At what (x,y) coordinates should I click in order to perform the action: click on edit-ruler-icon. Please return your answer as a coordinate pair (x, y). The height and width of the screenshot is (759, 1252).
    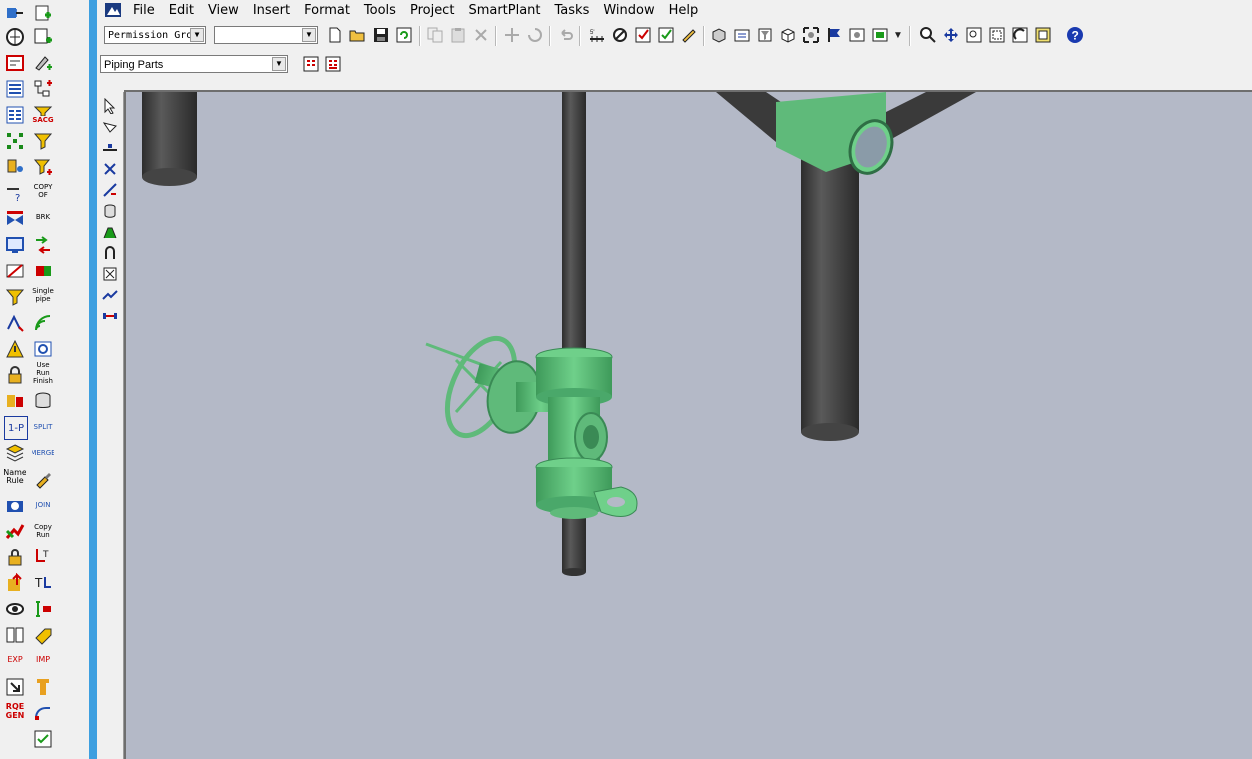
    Looking at the image, I should click on (689, 35).